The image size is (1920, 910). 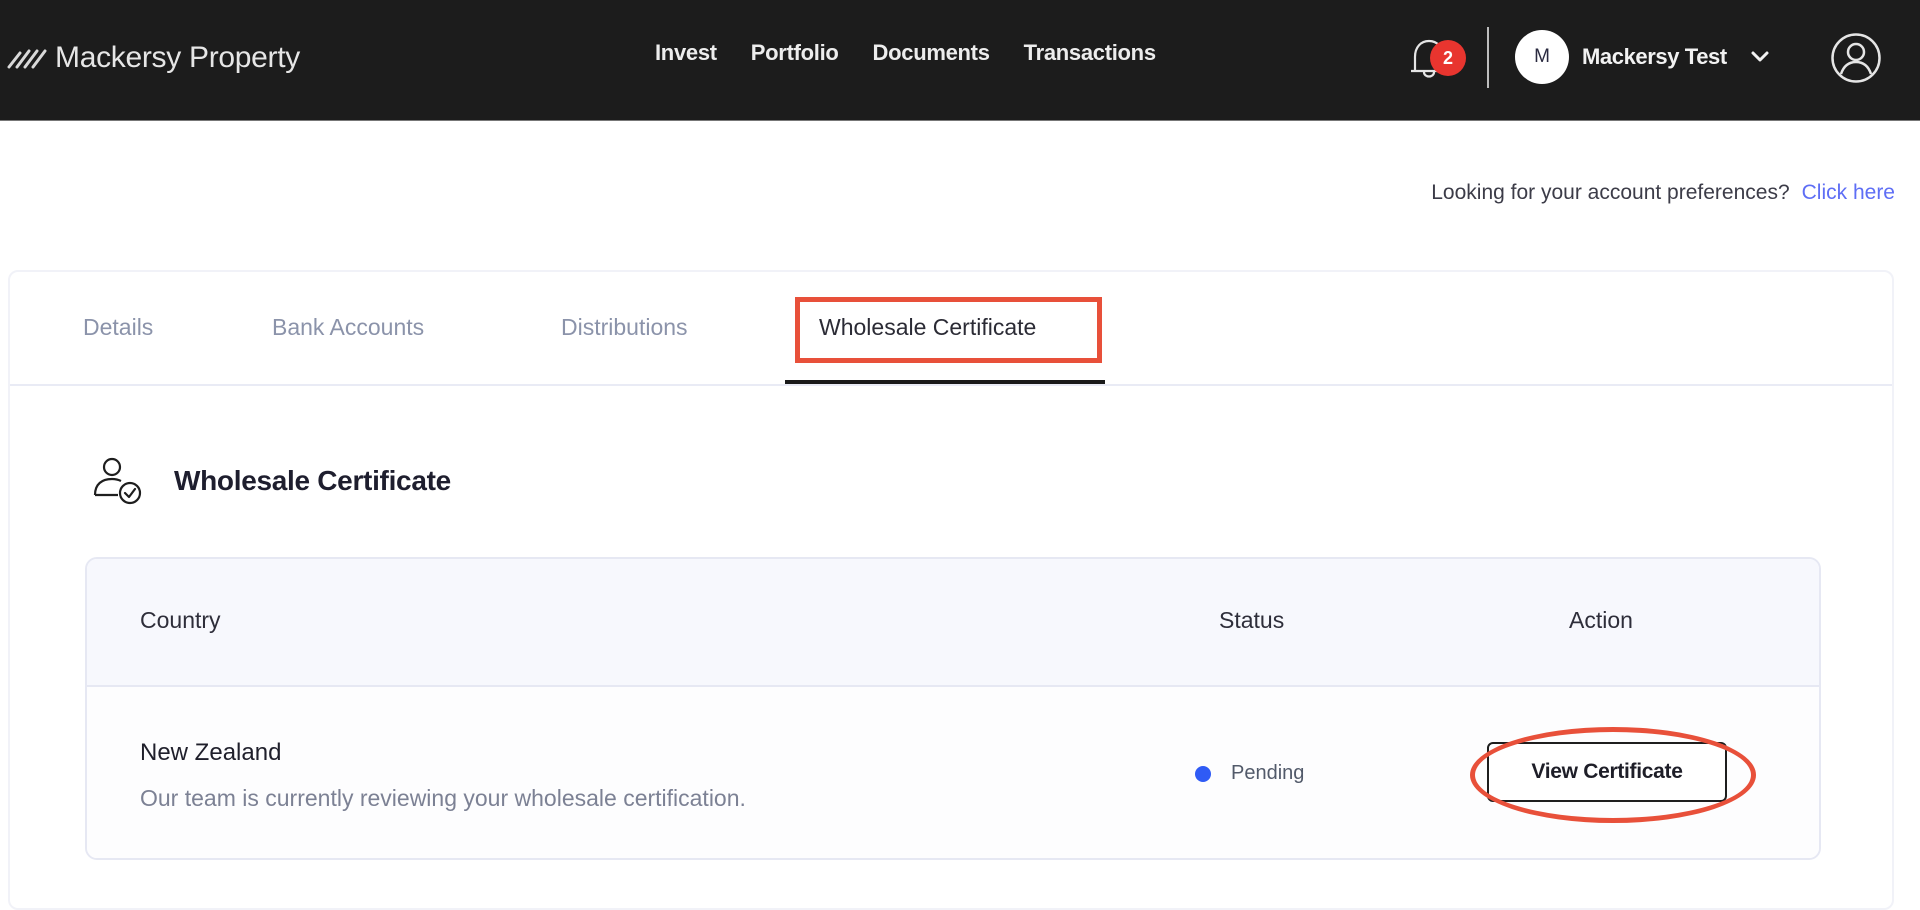 What do you see at coordinates (624, 327) in the screenshot?
I see `tab-distributions: Distributions` at bounding box center [624, 327].